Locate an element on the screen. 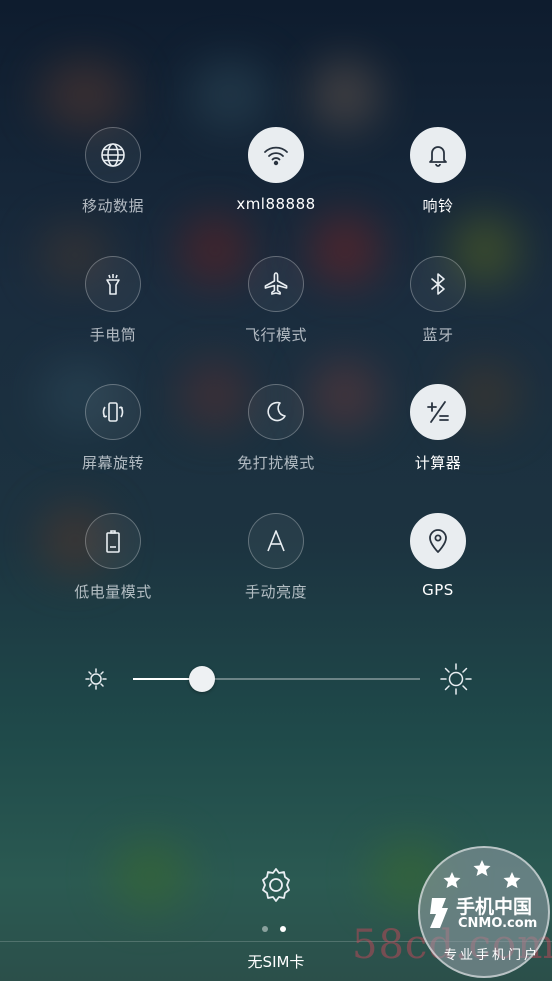  bluetooth-icon is located at coordinates (438, 284).